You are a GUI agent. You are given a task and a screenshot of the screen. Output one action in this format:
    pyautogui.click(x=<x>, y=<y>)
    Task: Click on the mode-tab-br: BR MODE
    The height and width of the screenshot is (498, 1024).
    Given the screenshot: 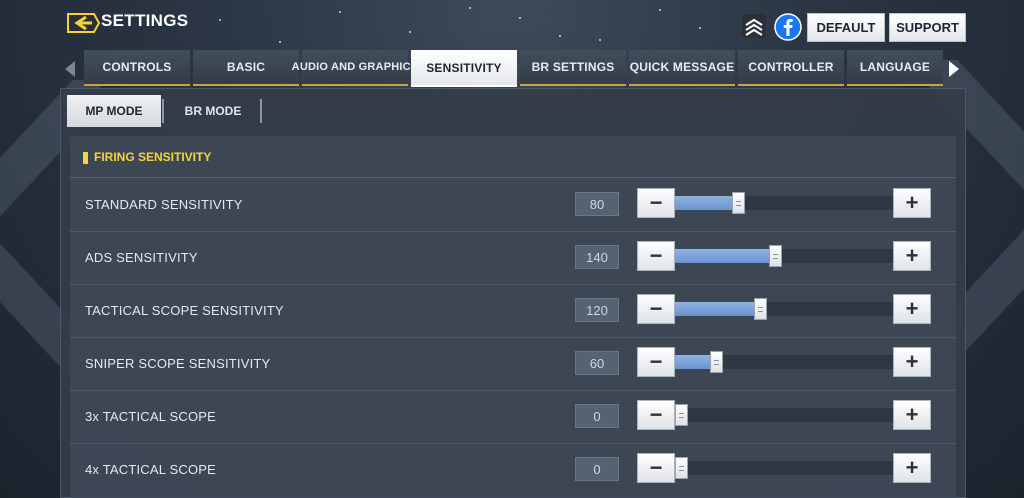 What is the action you would take?
    pyautogui.click(x=213, y=111)
    